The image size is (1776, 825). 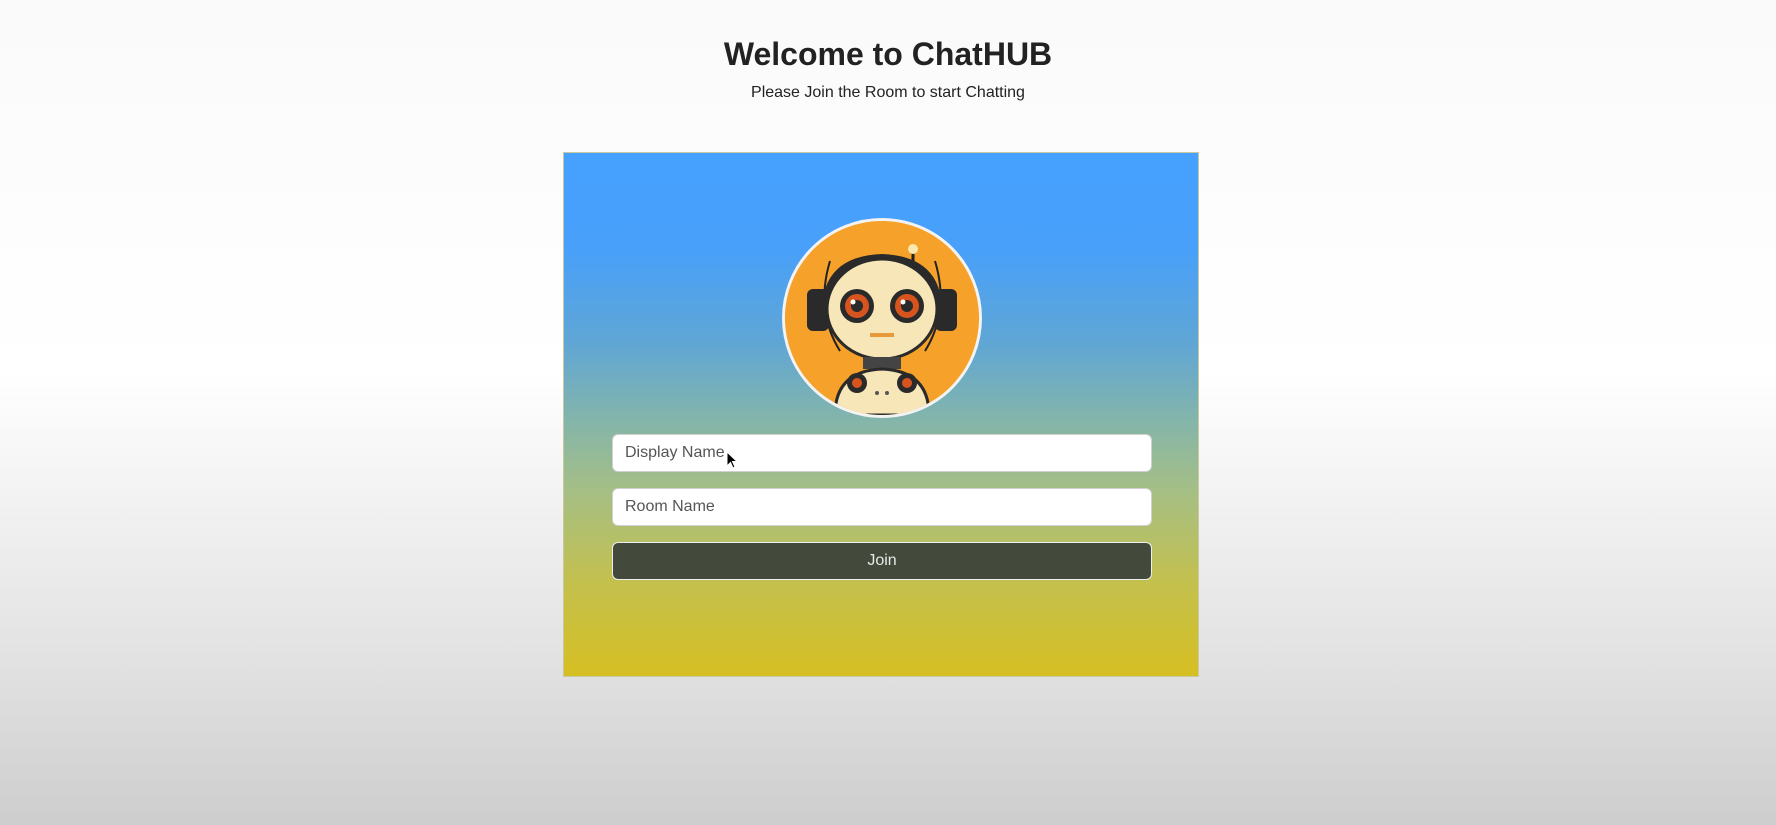 What do you see at coordinates (882, 318) in the screenshot?
I see `robot-avatar-icon` at bounding box center [882, 318].